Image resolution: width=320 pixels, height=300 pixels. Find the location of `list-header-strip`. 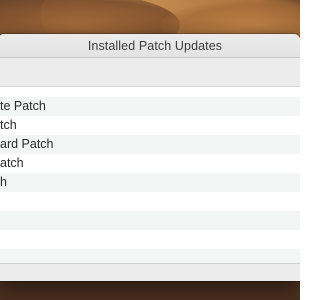

list-header-strip is located at coordinates (150, 72).